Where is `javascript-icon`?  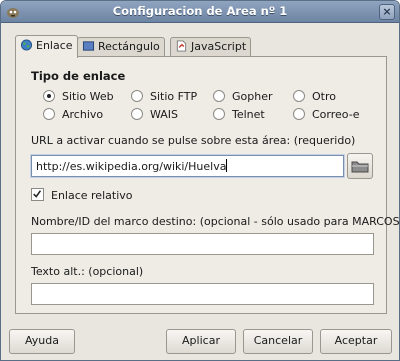
javascript-icon is located at coordinates (181, 46).